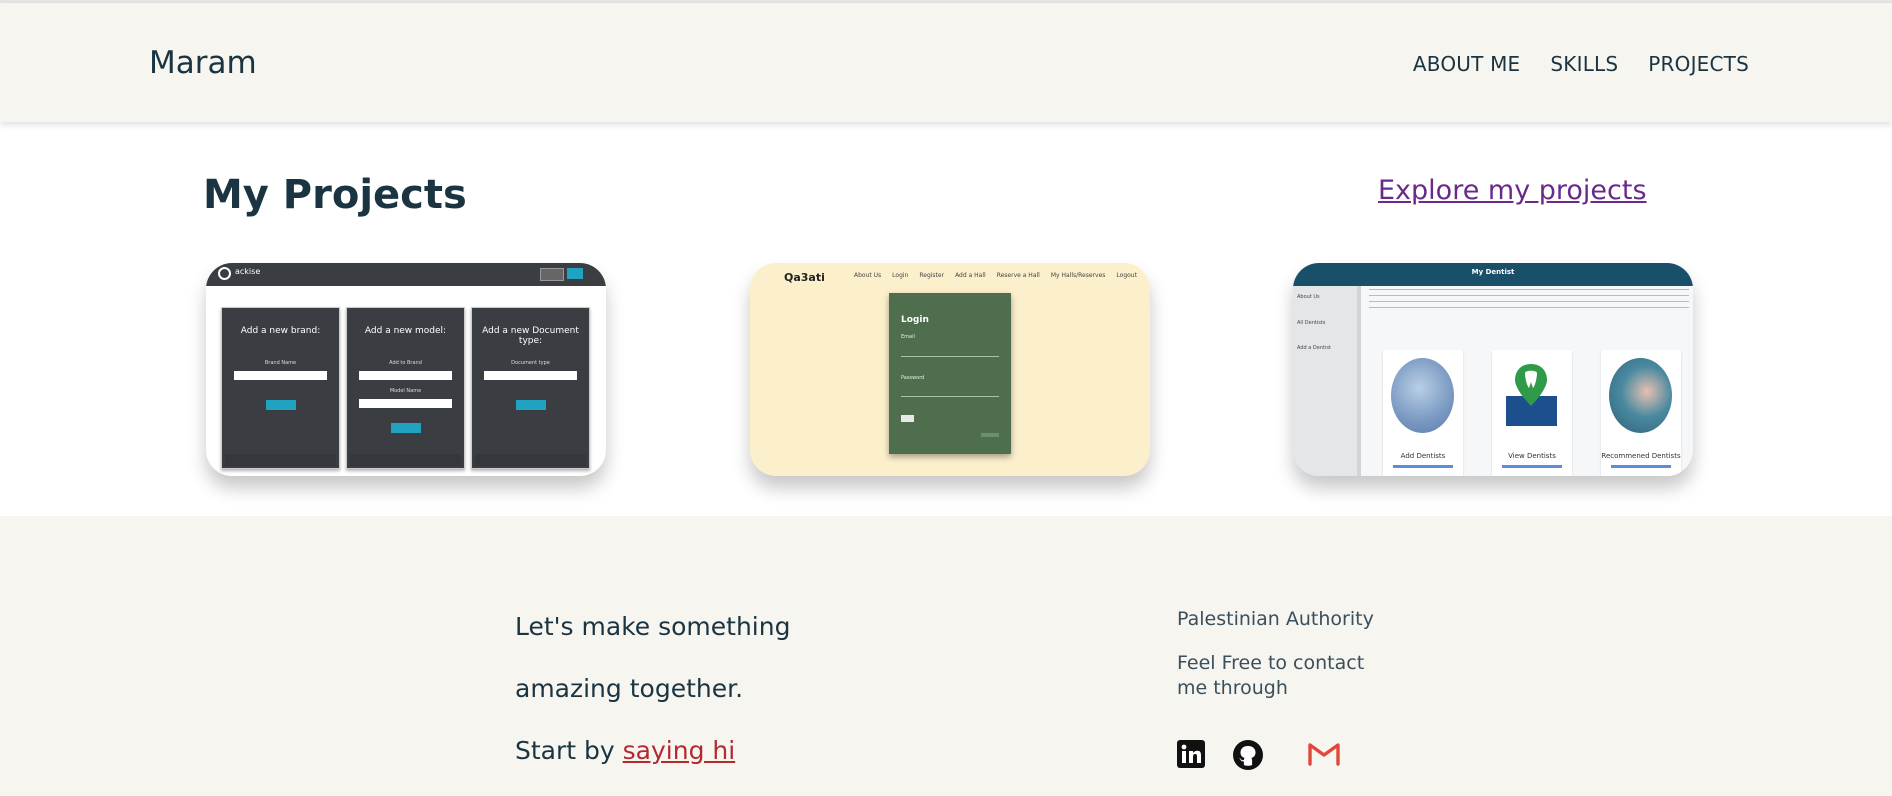 The width and height of the screenshot is (1892, 796). Describe the element at coordinates (950, 356) in the screenshot. I see `email-underline` at that location.